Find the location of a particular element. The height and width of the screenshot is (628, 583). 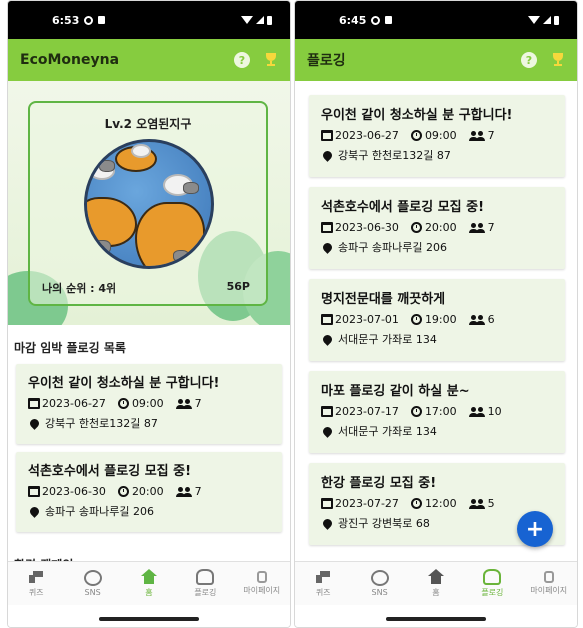

card-time: 12:00 is located at coordinates (440, 503).